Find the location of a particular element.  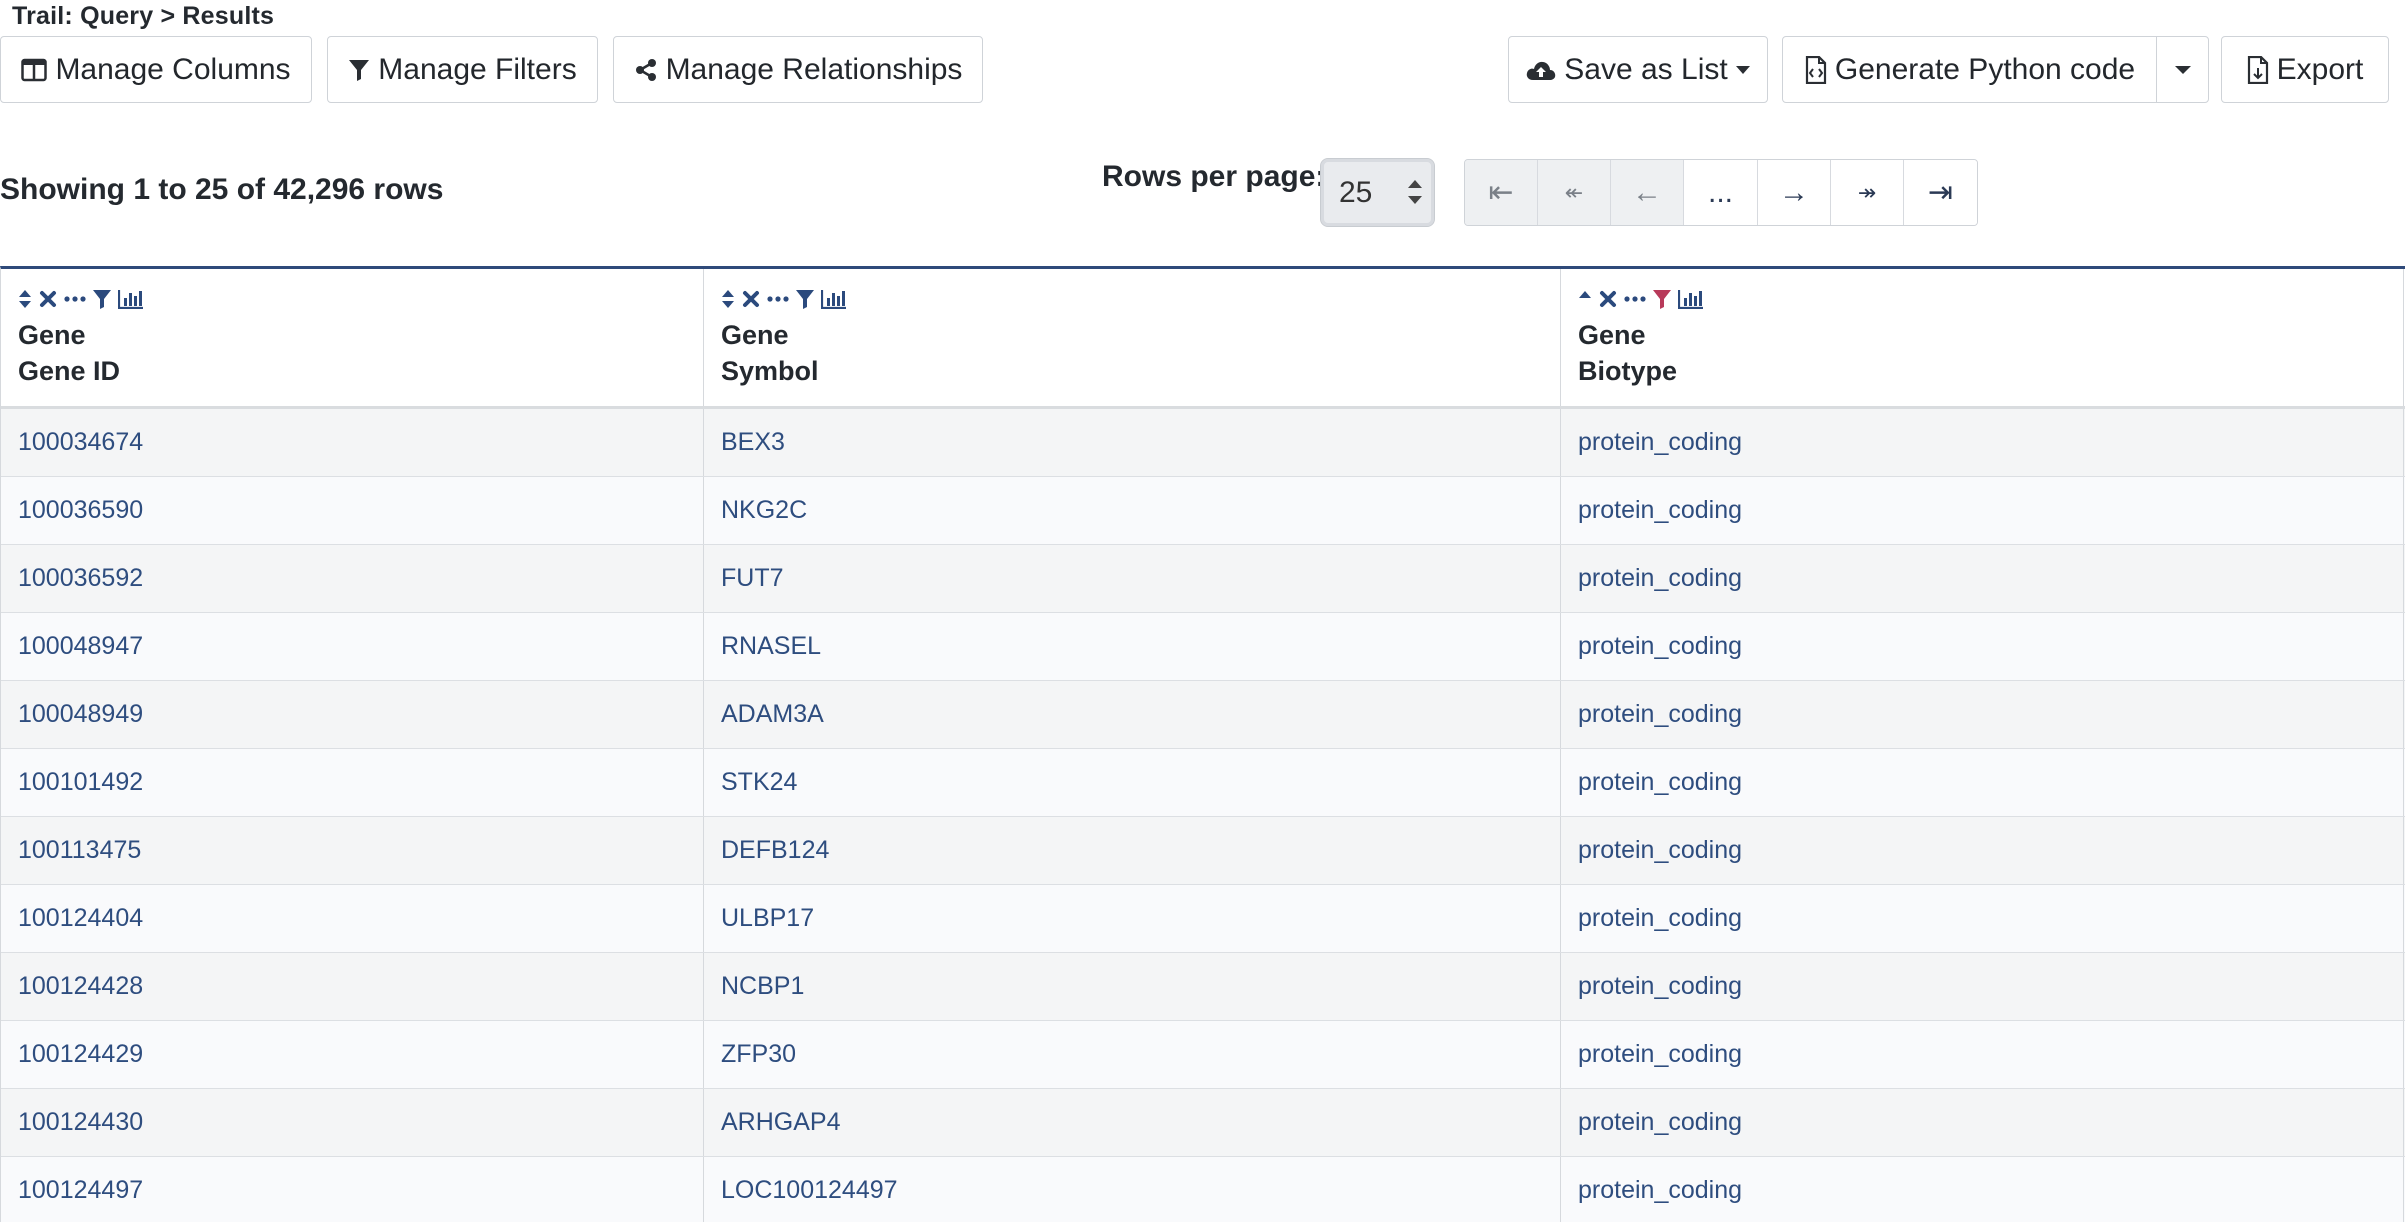

table-row: 100124428 NCBP1 protein_coding is located at coordinates (1203, 987).